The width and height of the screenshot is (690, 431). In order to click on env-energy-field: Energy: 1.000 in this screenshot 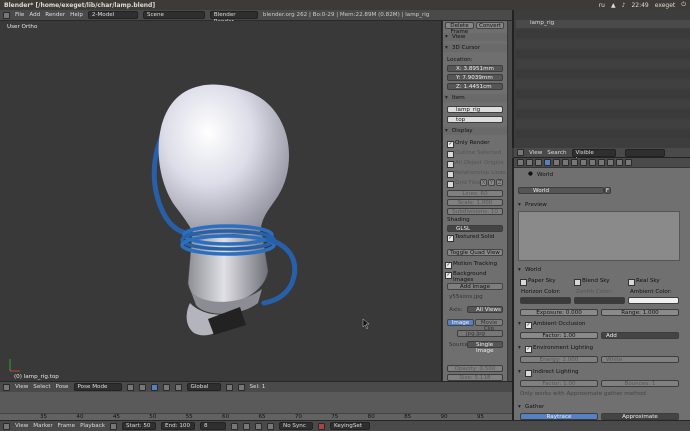, I will do `click(559, 359)`.